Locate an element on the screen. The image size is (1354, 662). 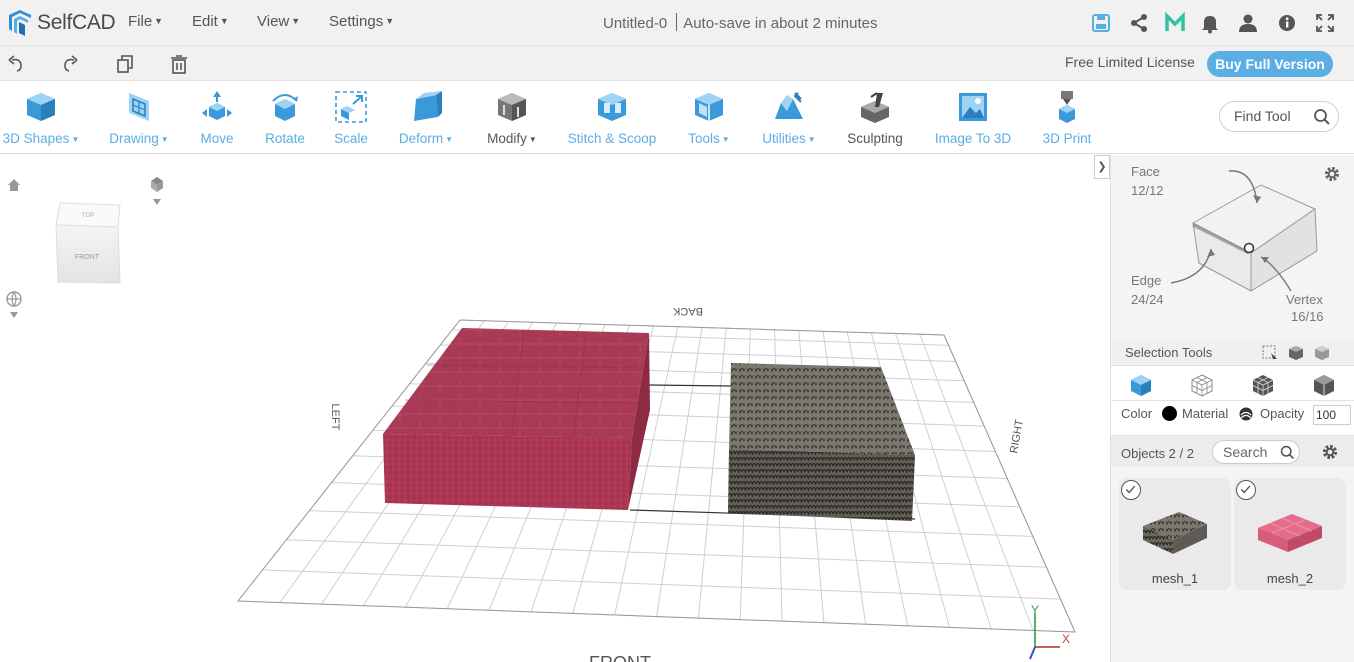
vertex-label: Vertex is located at coordinates (1304, 299).